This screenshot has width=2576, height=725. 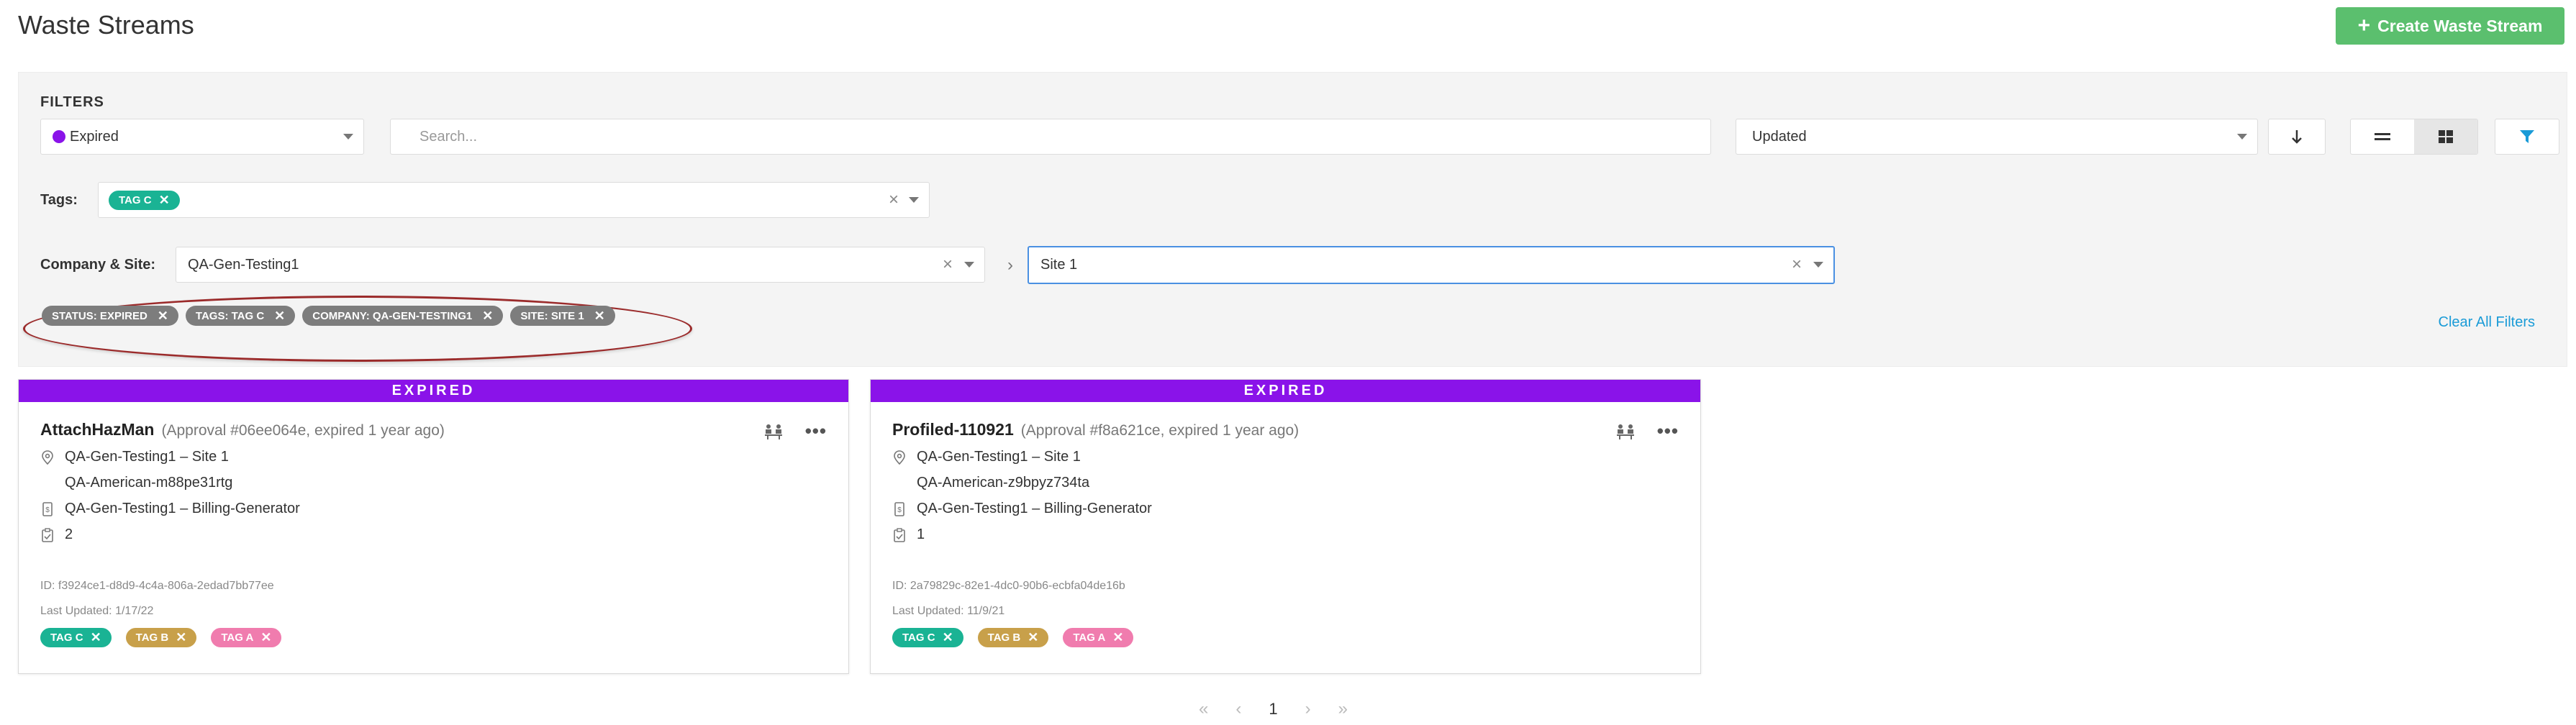 I want to click on first-page-icon: «, so click(x=1203, y=709).